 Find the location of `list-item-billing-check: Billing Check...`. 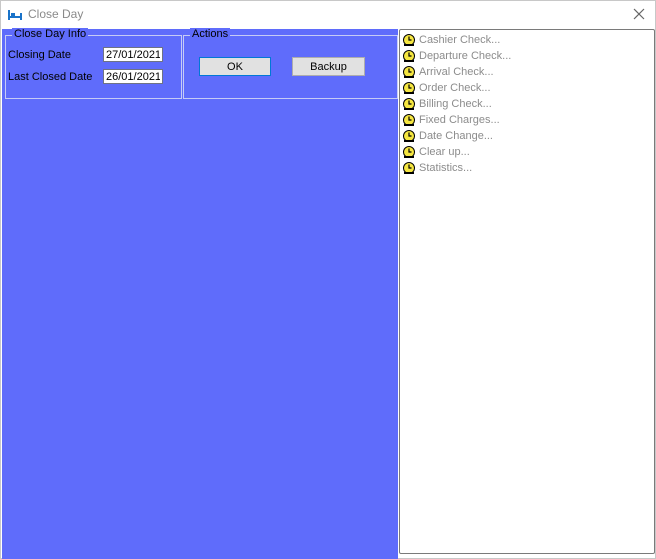

list-item-billing-check: Billing Check... is located at coordinates (447, 104).